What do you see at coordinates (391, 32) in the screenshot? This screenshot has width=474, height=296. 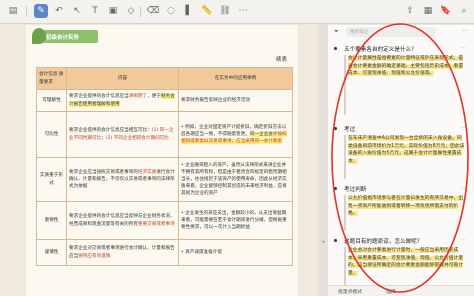 I see `notes-search-input: 搜索笔记` at bounding box center [391, 32].